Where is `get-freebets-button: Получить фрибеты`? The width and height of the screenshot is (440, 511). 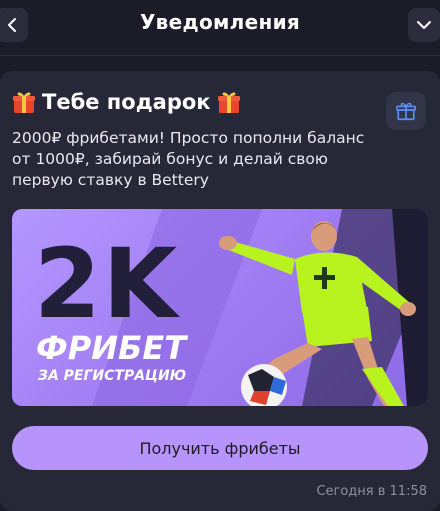
get-freebets-button: Получить фрибеты is located at coordinates (220, 448).